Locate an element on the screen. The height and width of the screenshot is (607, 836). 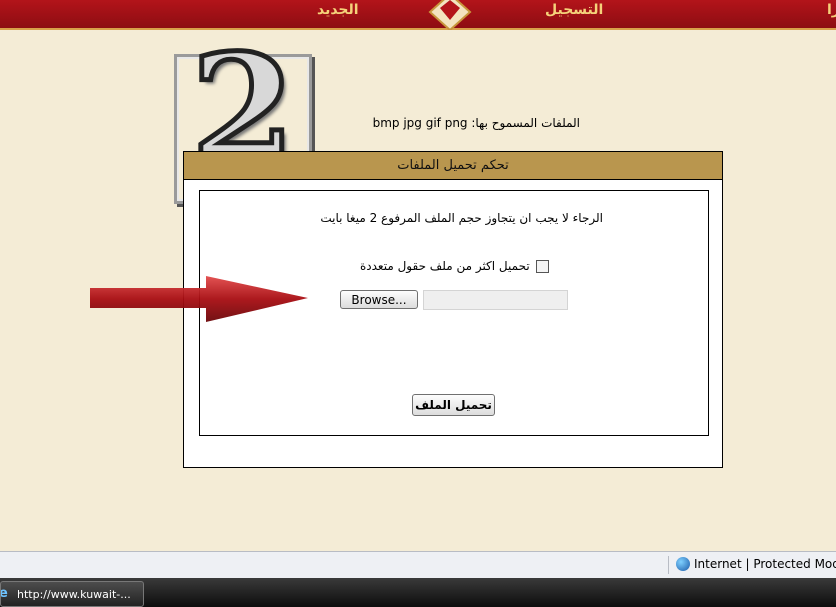
nav-partial-link: را is located at coordinates (831, 10).